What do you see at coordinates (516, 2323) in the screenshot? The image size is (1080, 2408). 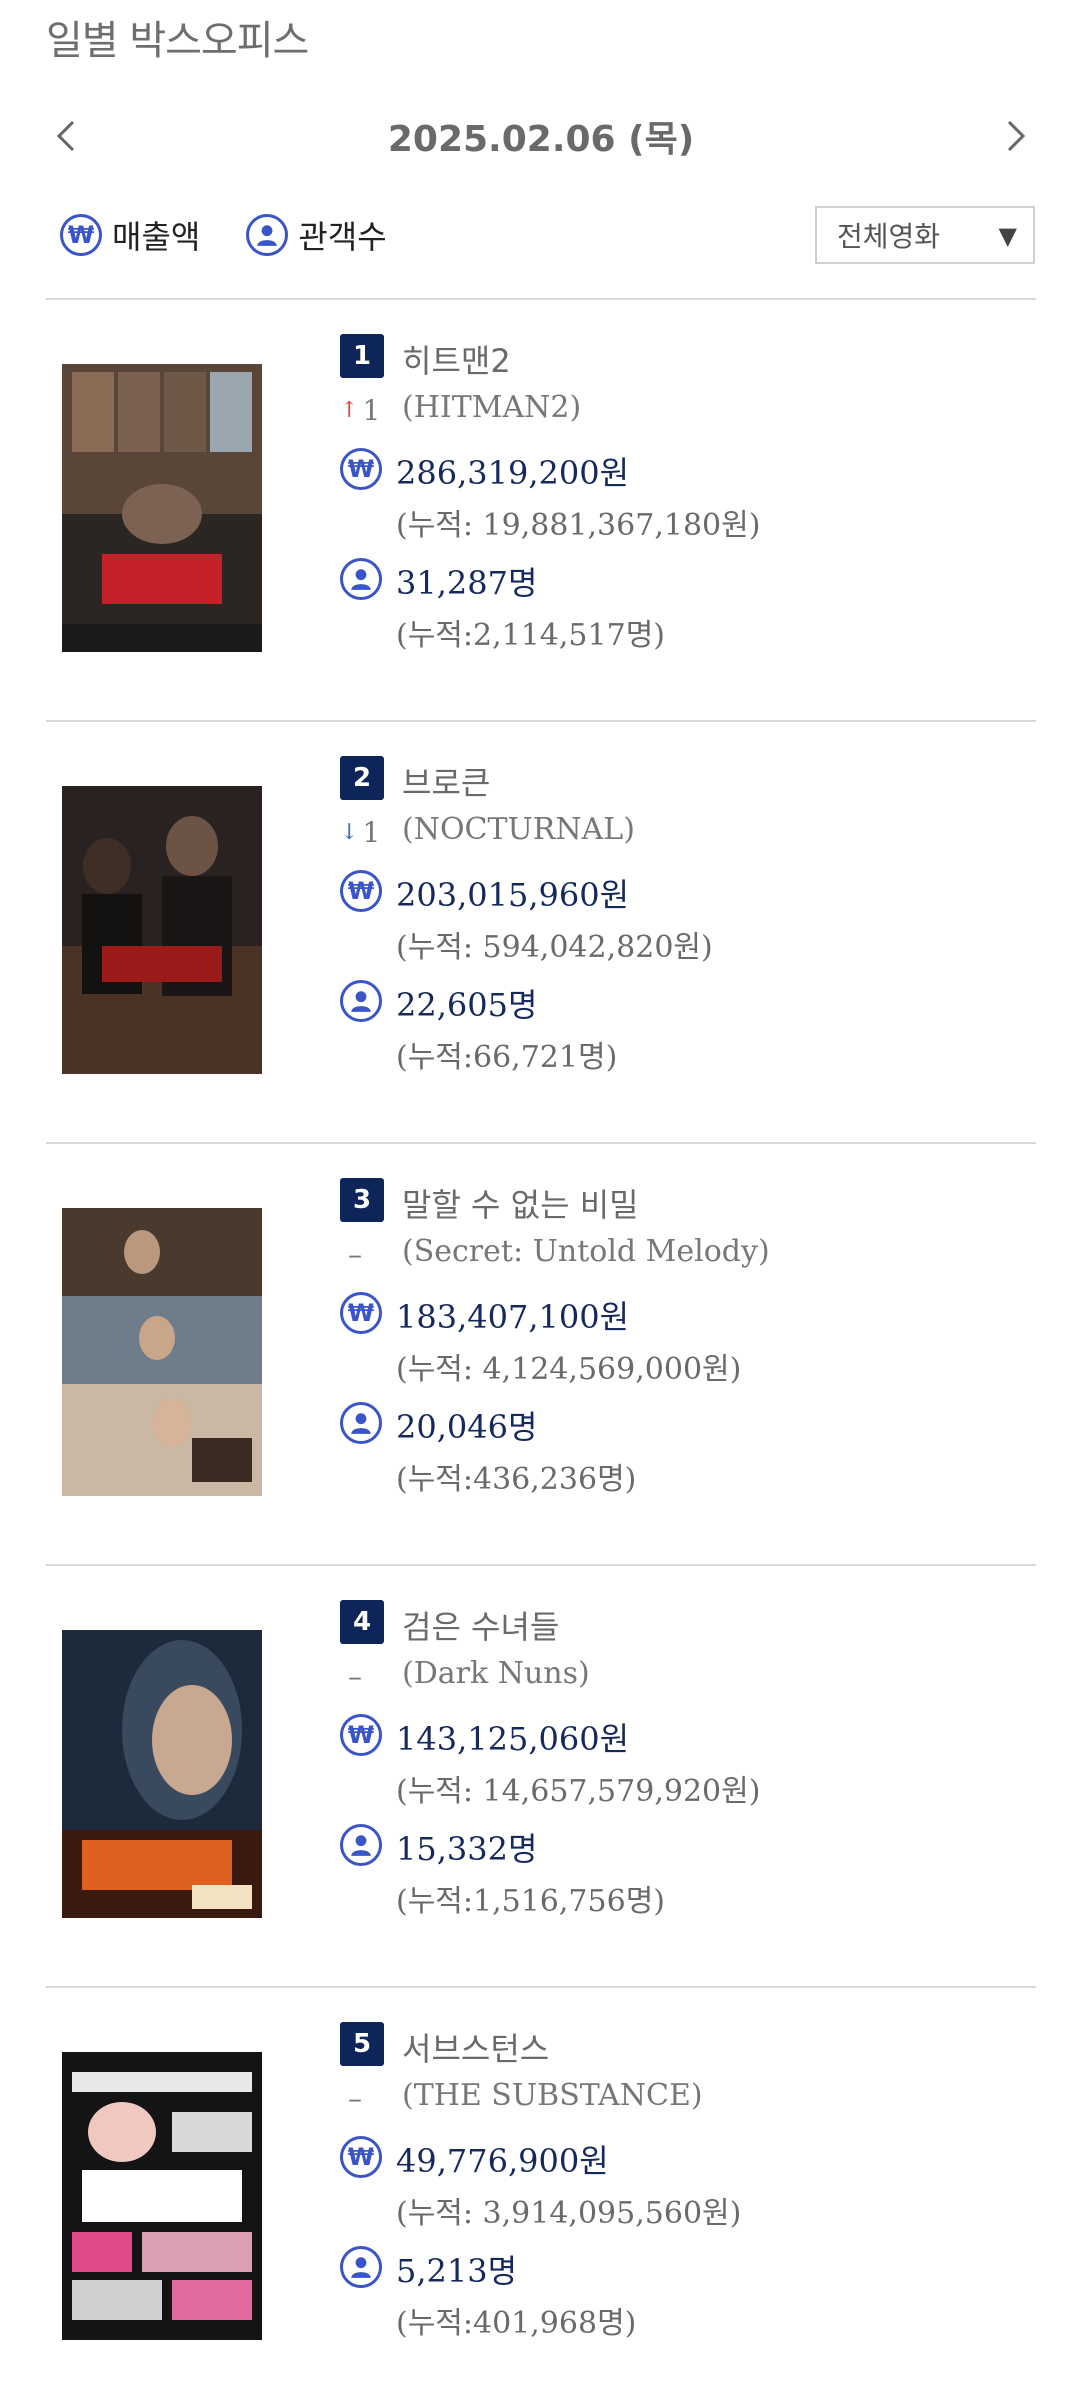 I see `cumulative-audience: (누적:401,968명)` at bounding box center [516, 2323].